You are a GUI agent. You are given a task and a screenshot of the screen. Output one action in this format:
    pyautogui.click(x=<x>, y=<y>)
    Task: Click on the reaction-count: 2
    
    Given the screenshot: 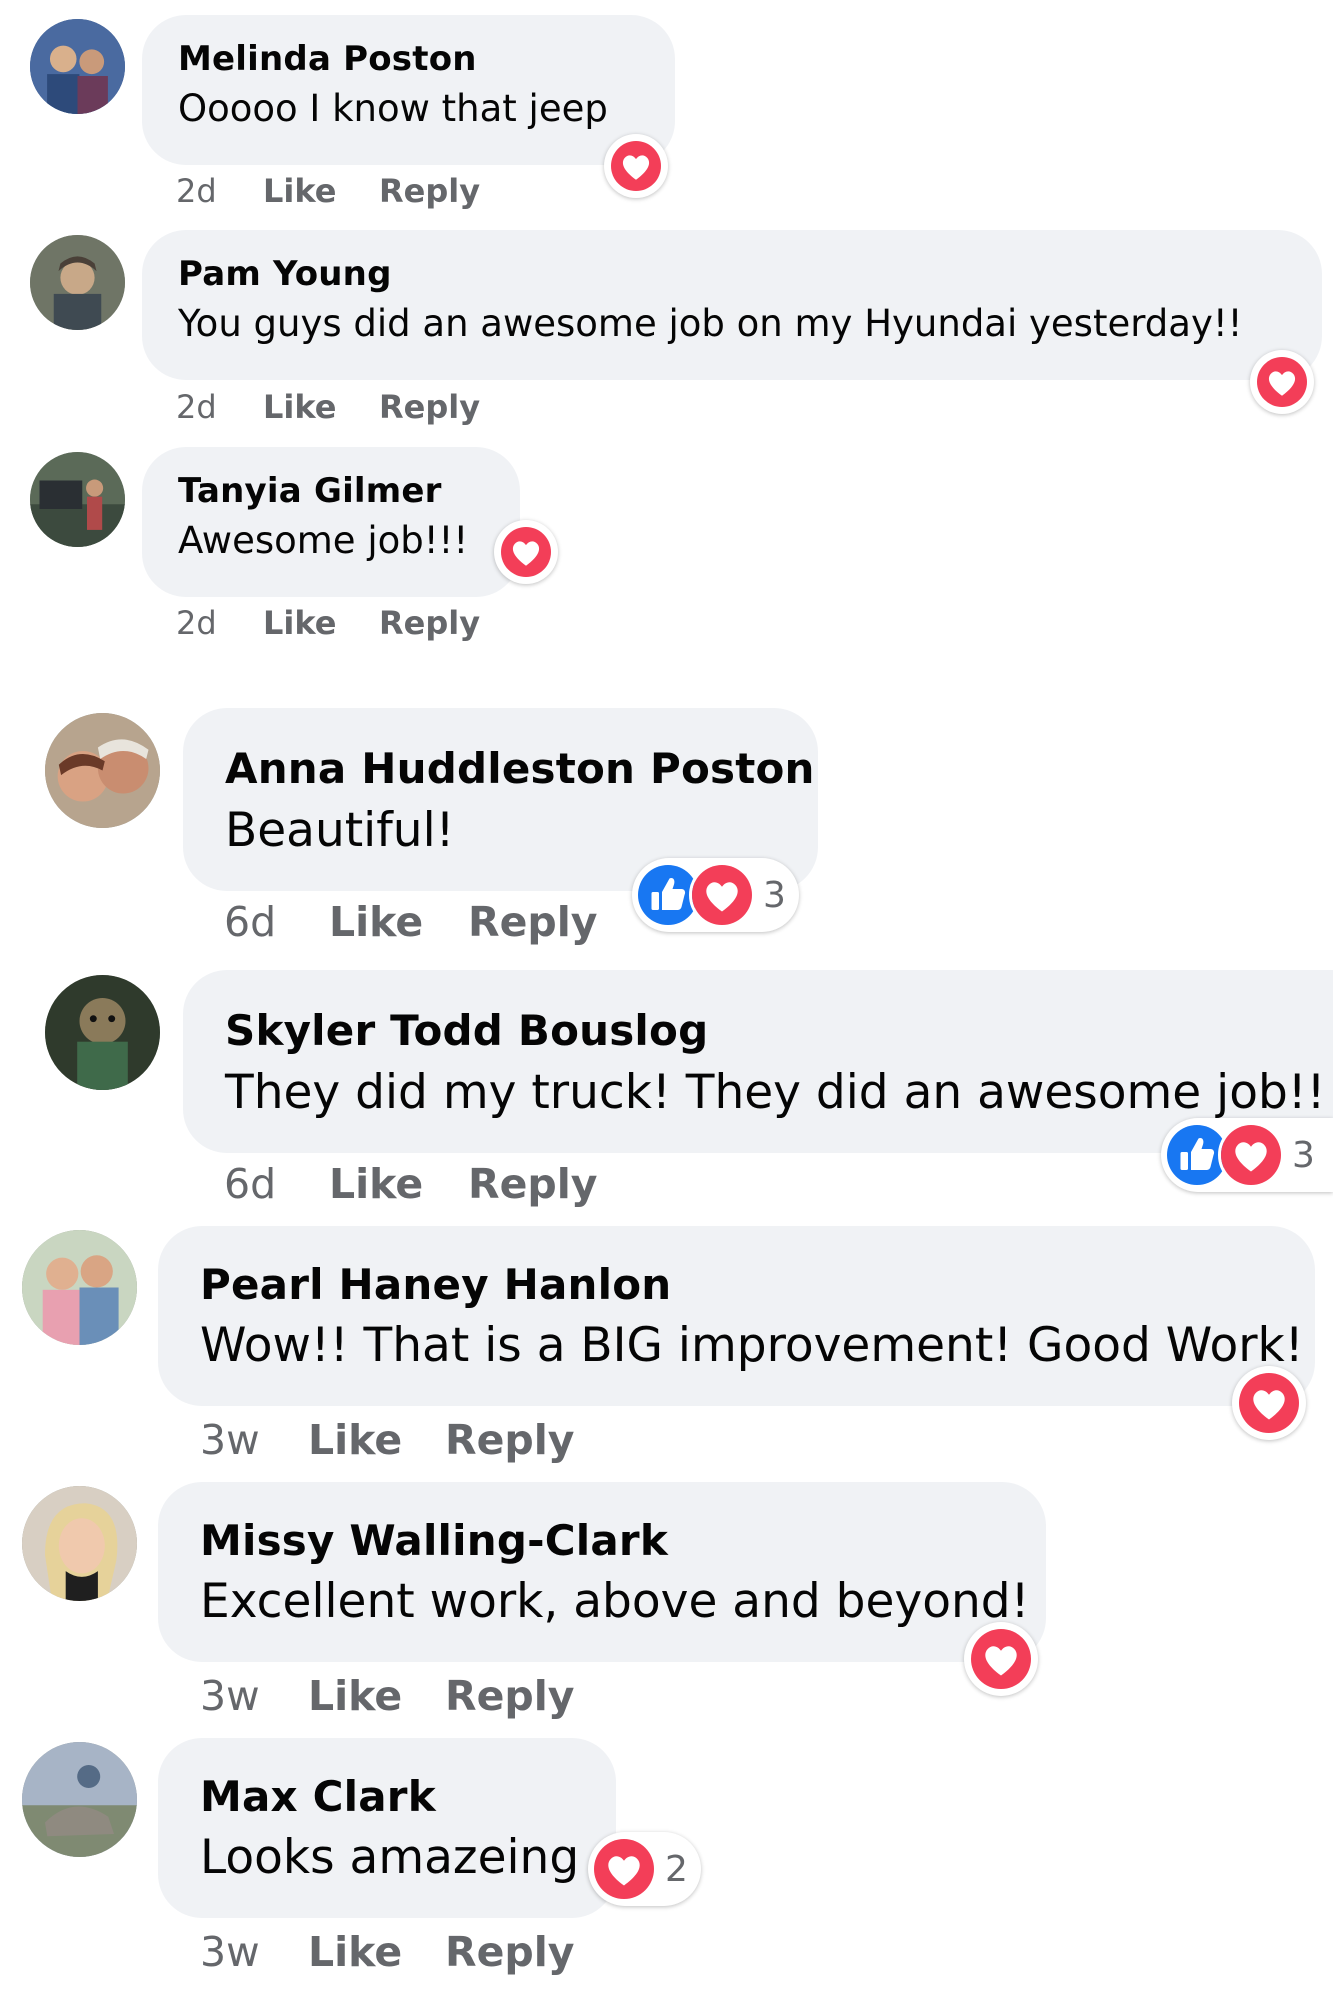 What is the action you would take?
    pyautogui.click(x=676, y=1869)
    